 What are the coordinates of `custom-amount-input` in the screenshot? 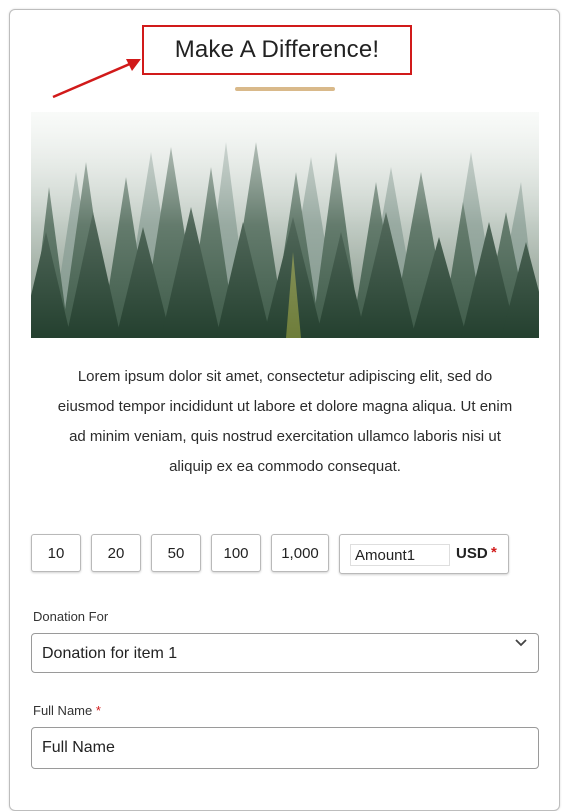 It's located at (400, 555).